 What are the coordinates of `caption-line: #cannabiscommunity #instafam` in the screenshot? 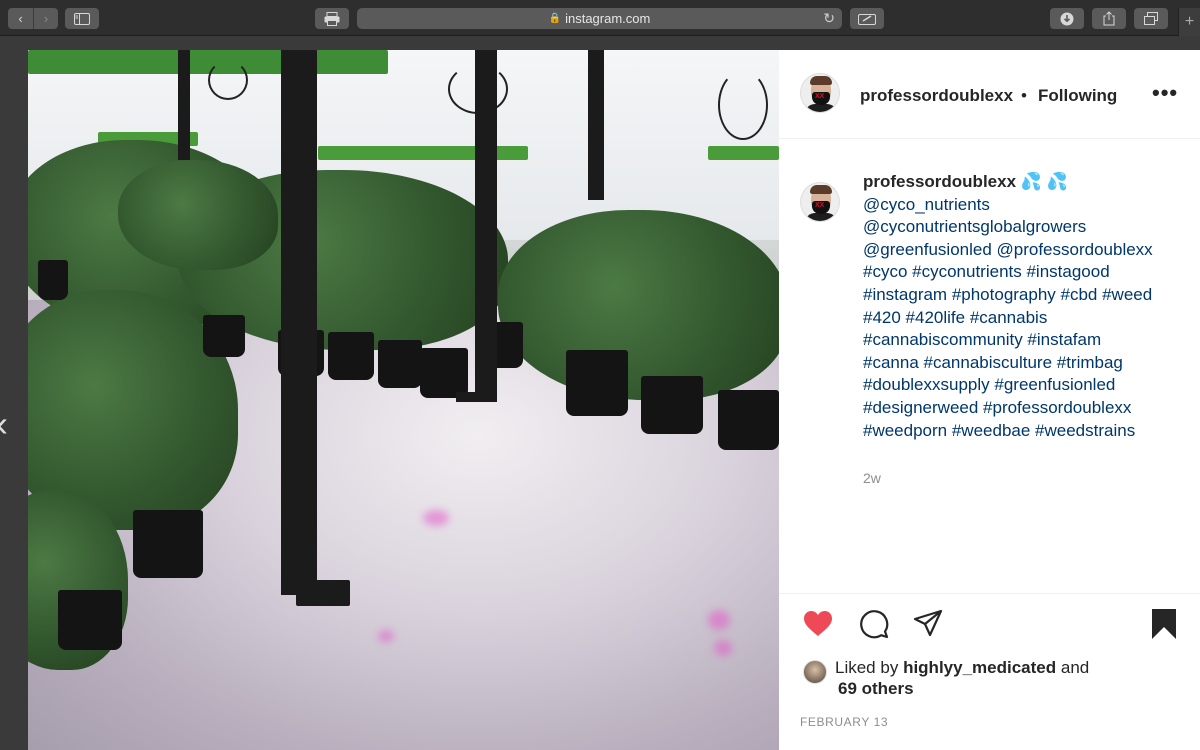 It's located at (1028, 340).